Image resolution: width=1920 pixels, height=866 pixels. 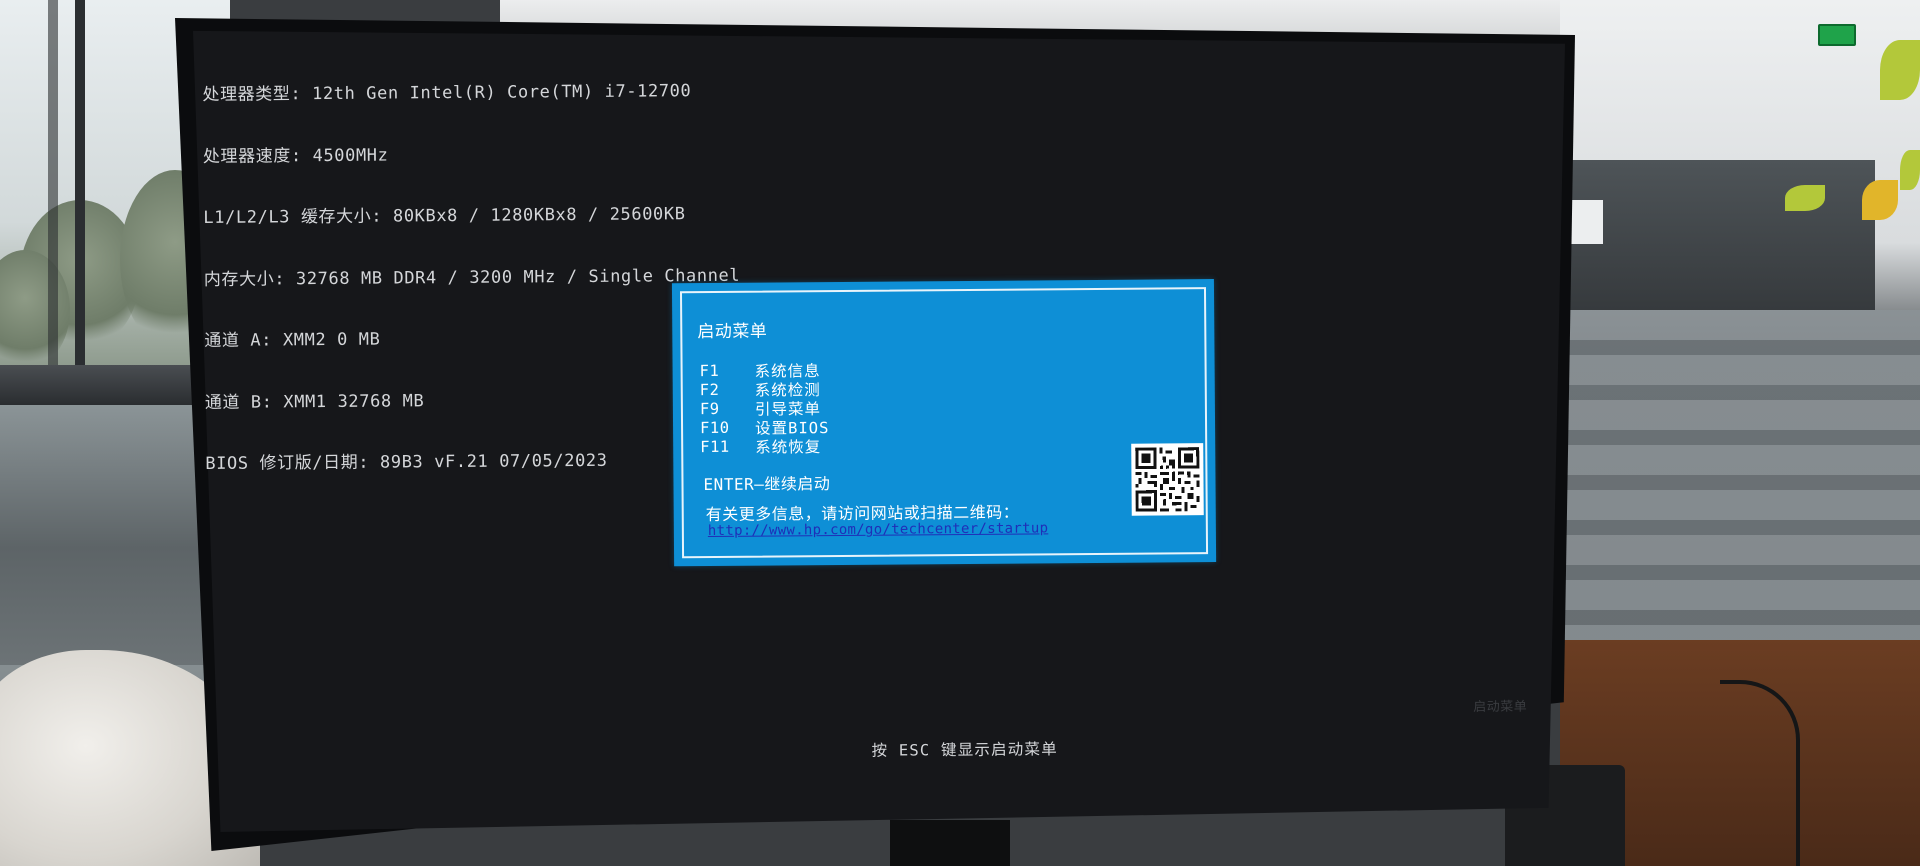 What do you see at coordinates (964, 750) in the screenshot?
I see `esc-hint-text: 按 ESC 键显示启动菜单` at bounding box center [964, 750].